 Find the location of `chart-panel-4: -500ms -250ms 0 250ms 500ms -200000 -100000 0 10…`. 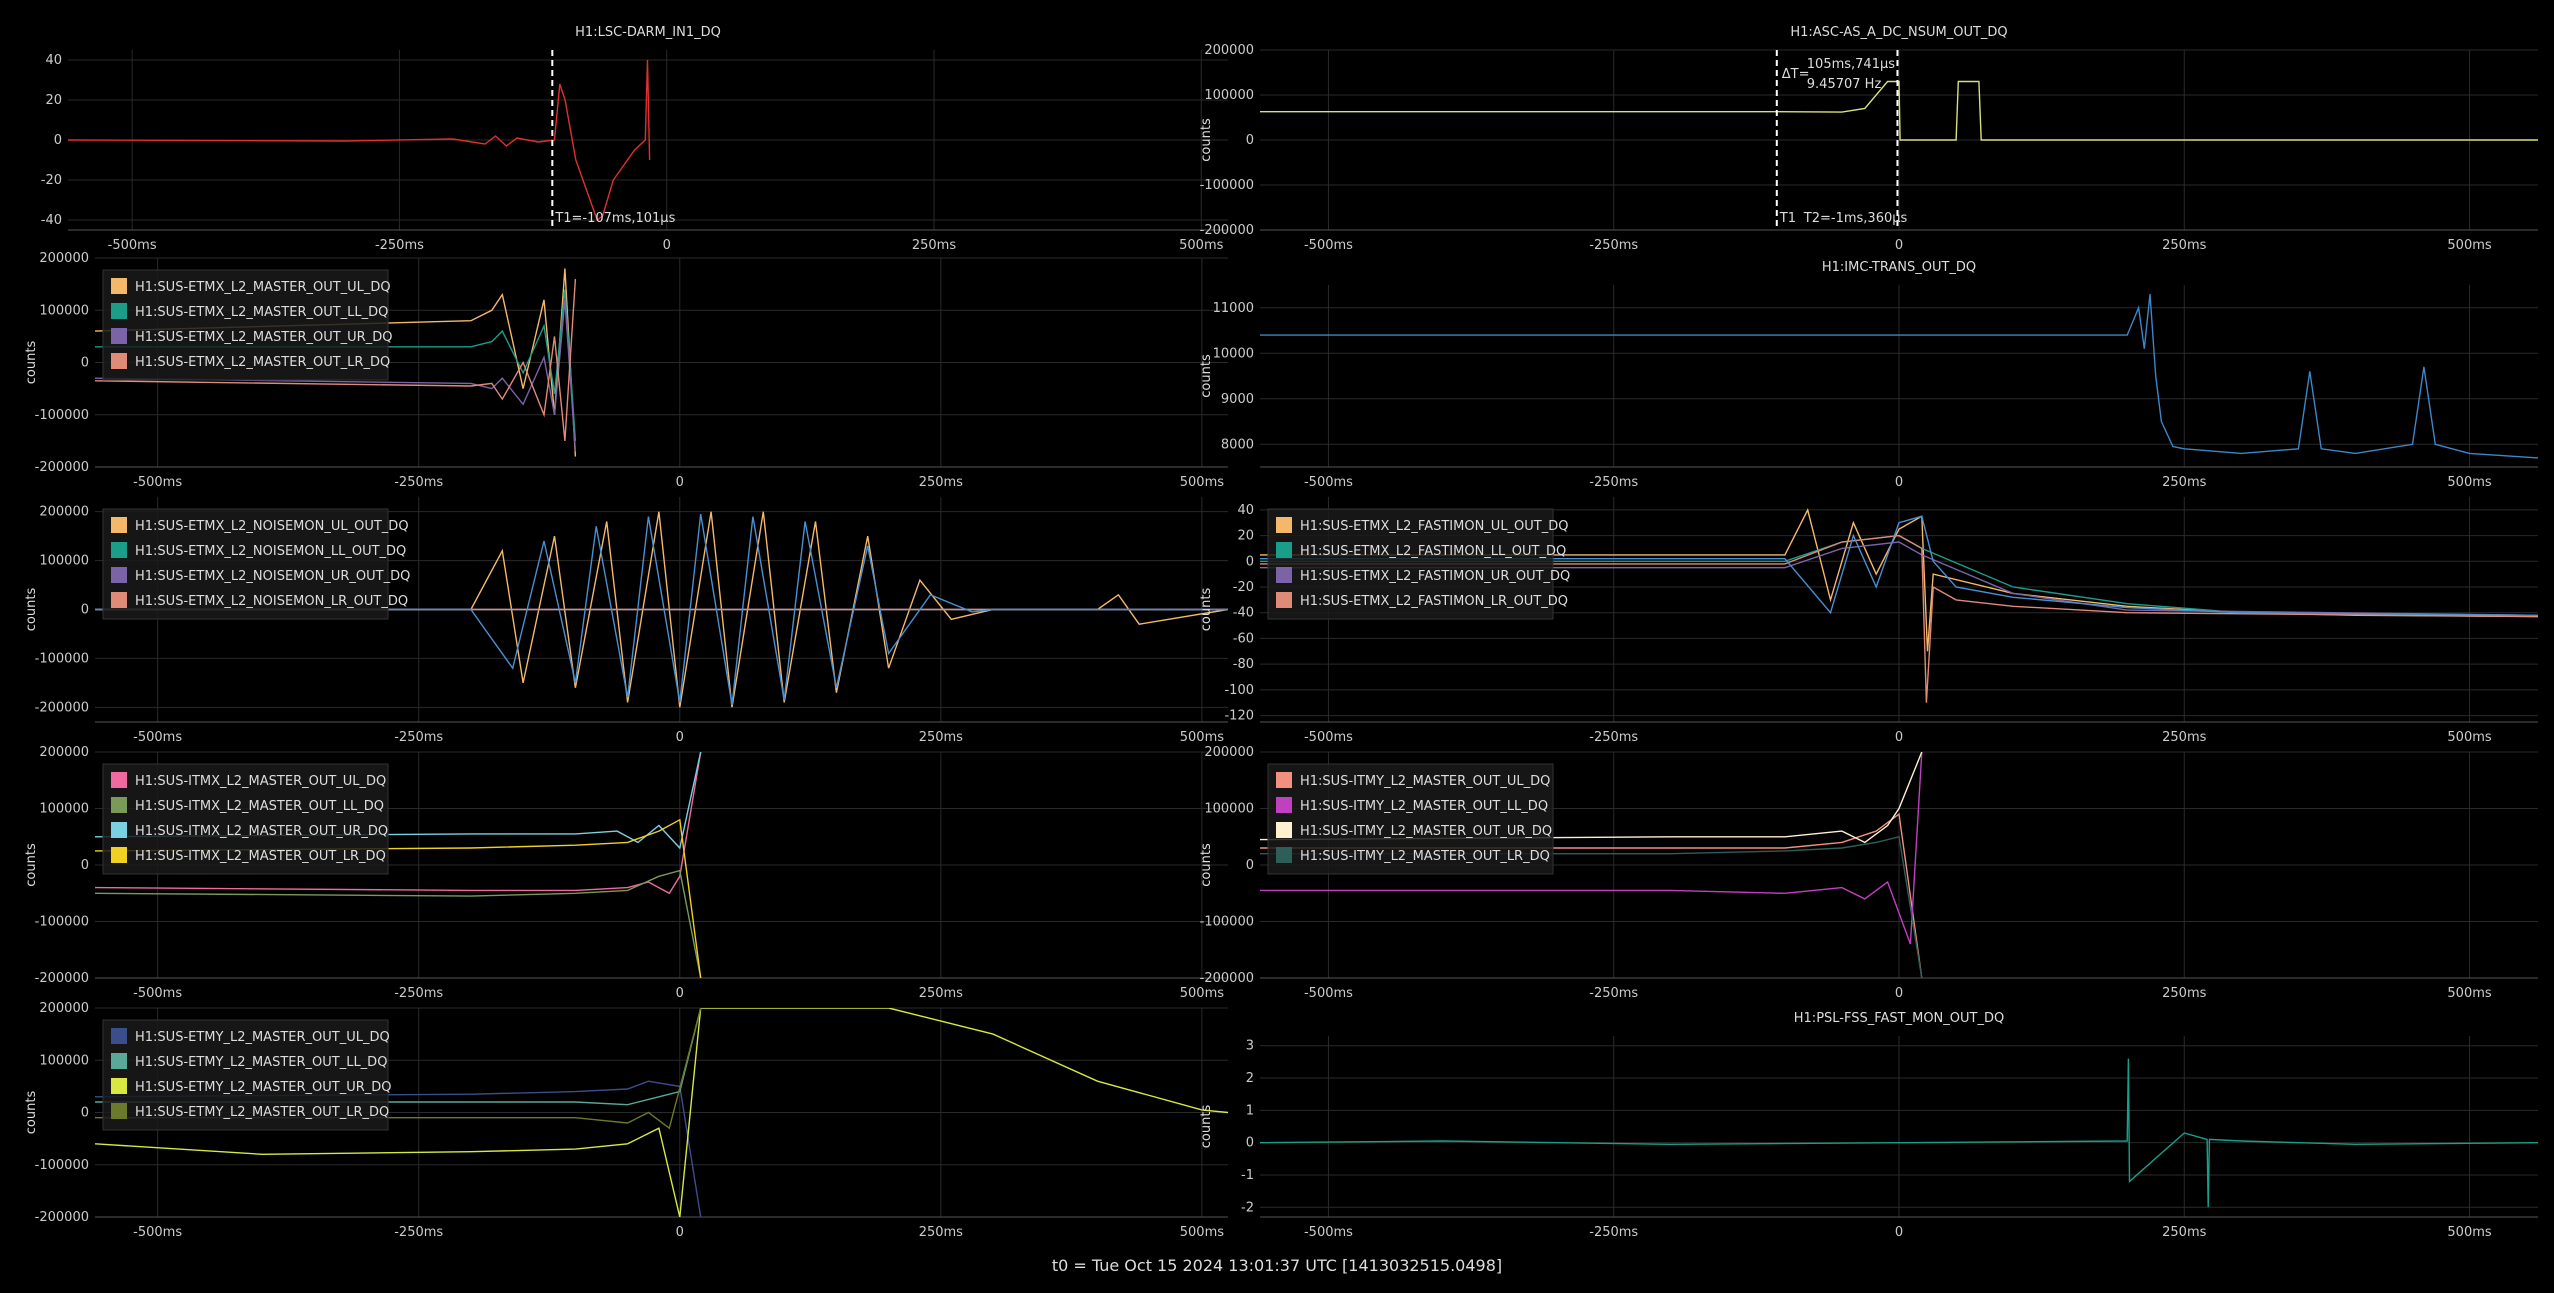

chart-panel-4: -500ms -250ms 0 250ms 500ms -200000 -100000 0 10… is located at coordinates (626, 621).